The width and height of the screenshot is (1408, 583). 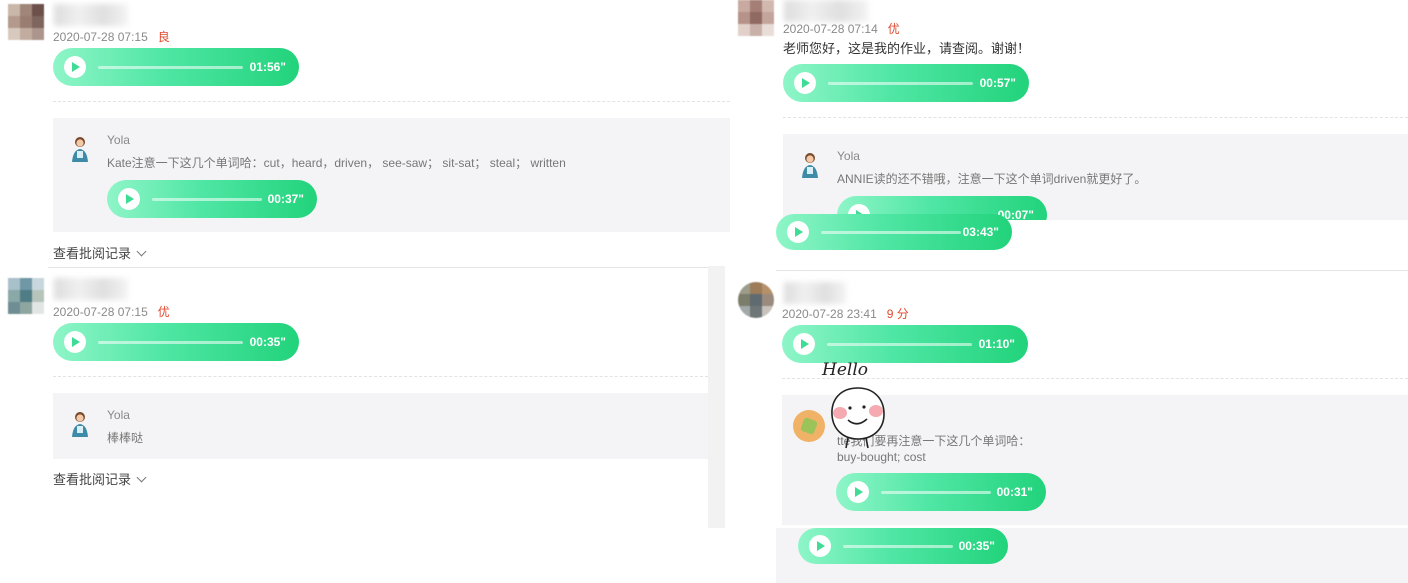 What do you see at coordinates (897, 314) in the screenshot?
I see `grade-badge: 9 分` at bounding box center [897, 314].